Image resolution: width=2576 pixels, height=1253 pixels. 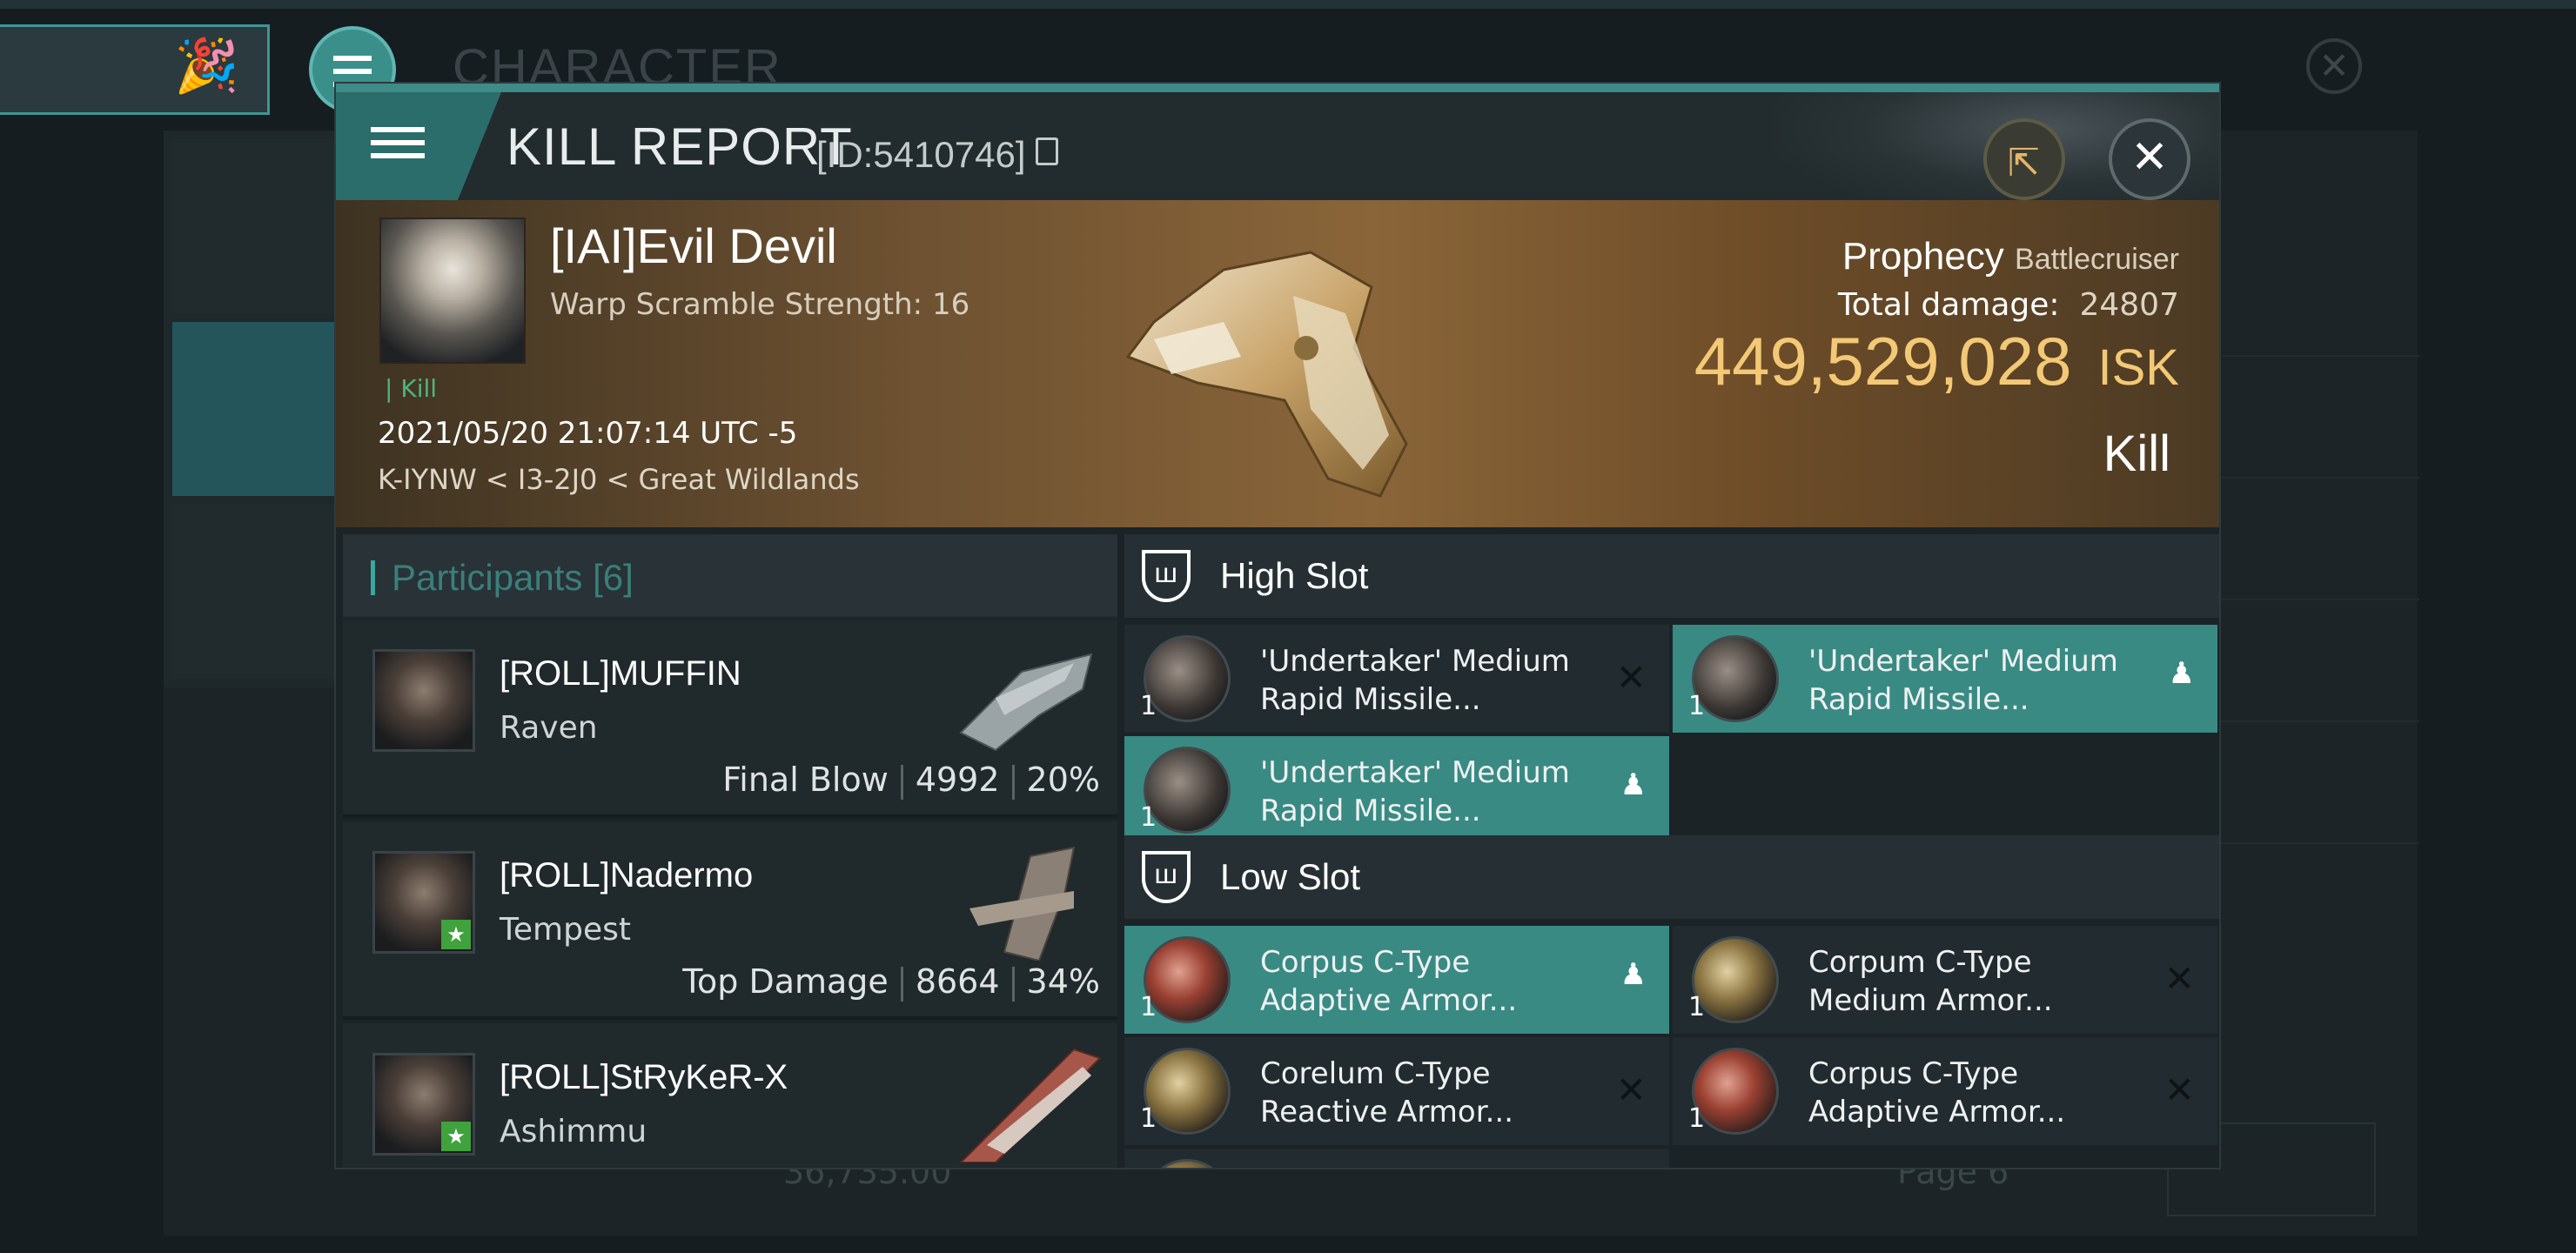 I want to click on participant-percent: 34%, so click(x=1063, y=981).